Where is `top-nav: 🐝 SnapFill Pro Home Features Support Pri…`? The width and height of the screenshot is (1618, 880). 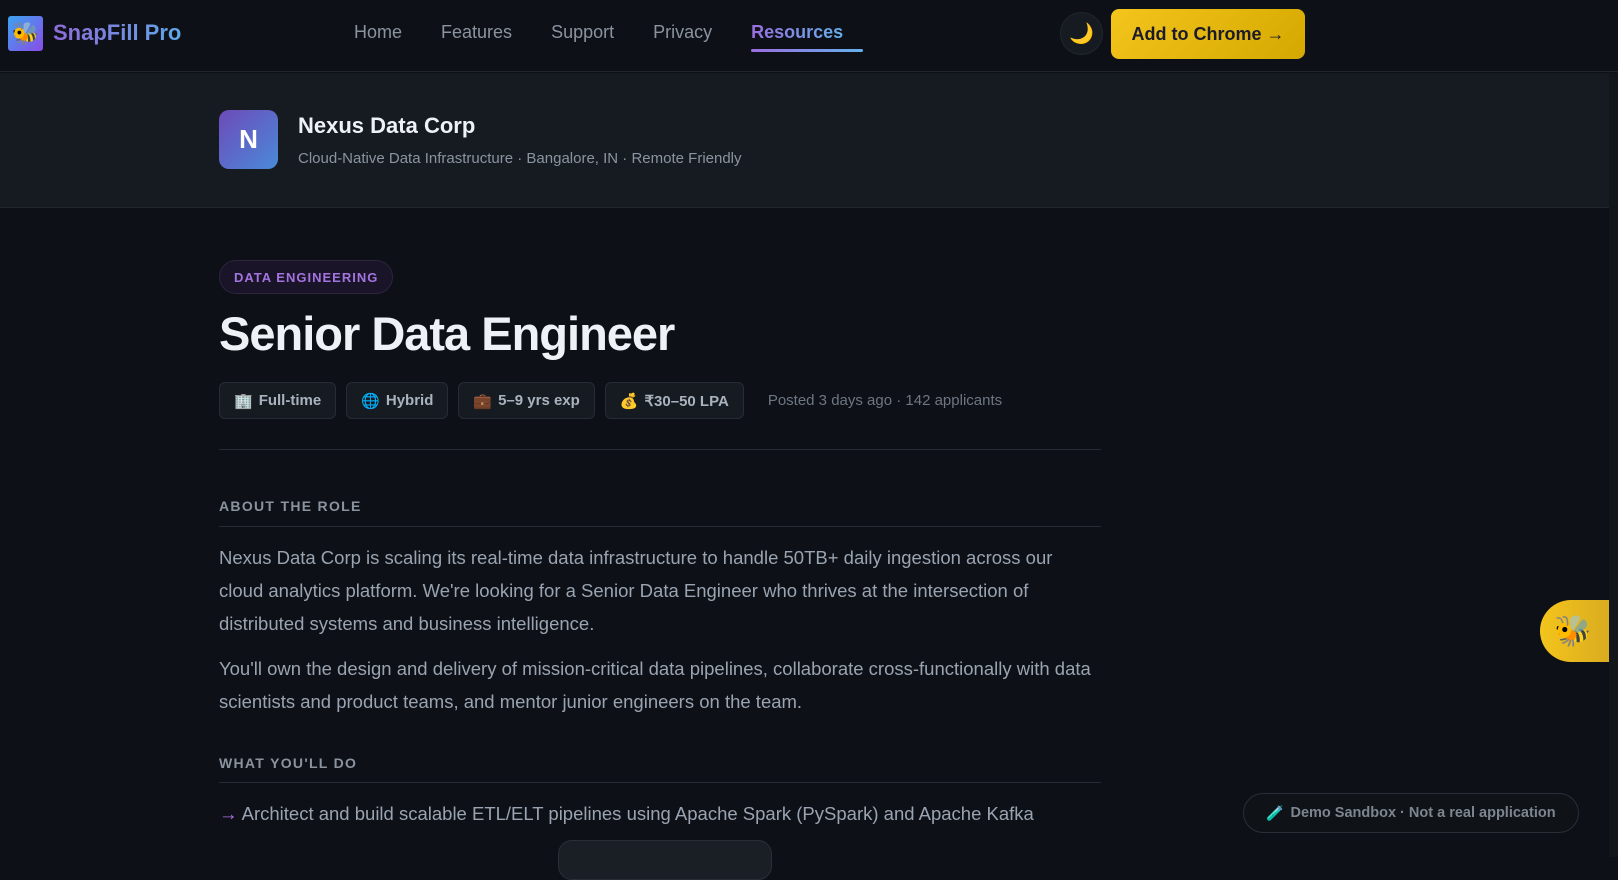 top-nav: 🐝 SnapFill Pro Home Features Support Pri… is located at coordinates (809, 36).